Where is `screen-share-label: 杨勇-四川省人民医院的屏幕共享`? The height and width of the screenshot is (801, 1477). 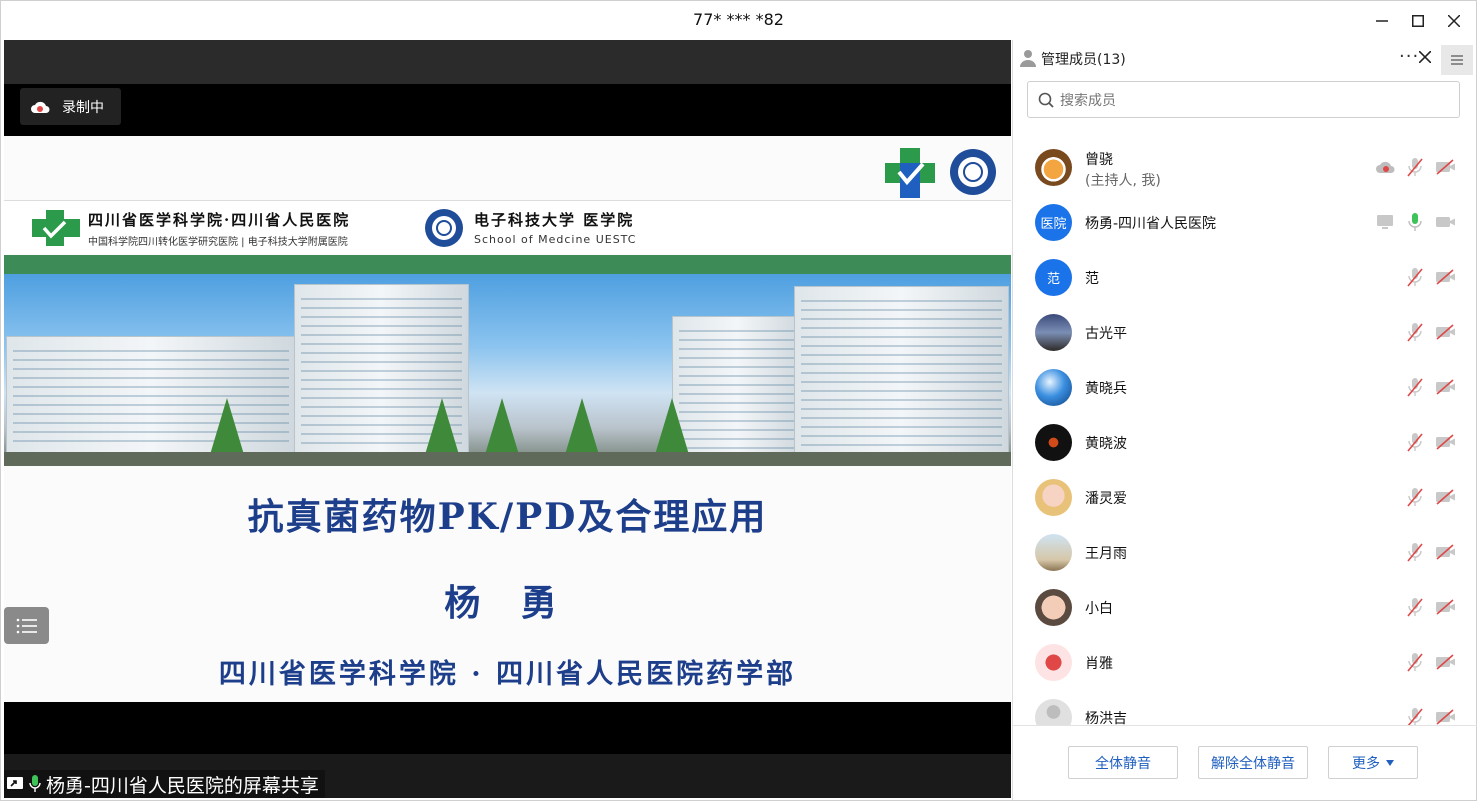
screen-share-label: 杨勇-四川省人民医院的屏幕共享 is located at coordinates (182, 785).